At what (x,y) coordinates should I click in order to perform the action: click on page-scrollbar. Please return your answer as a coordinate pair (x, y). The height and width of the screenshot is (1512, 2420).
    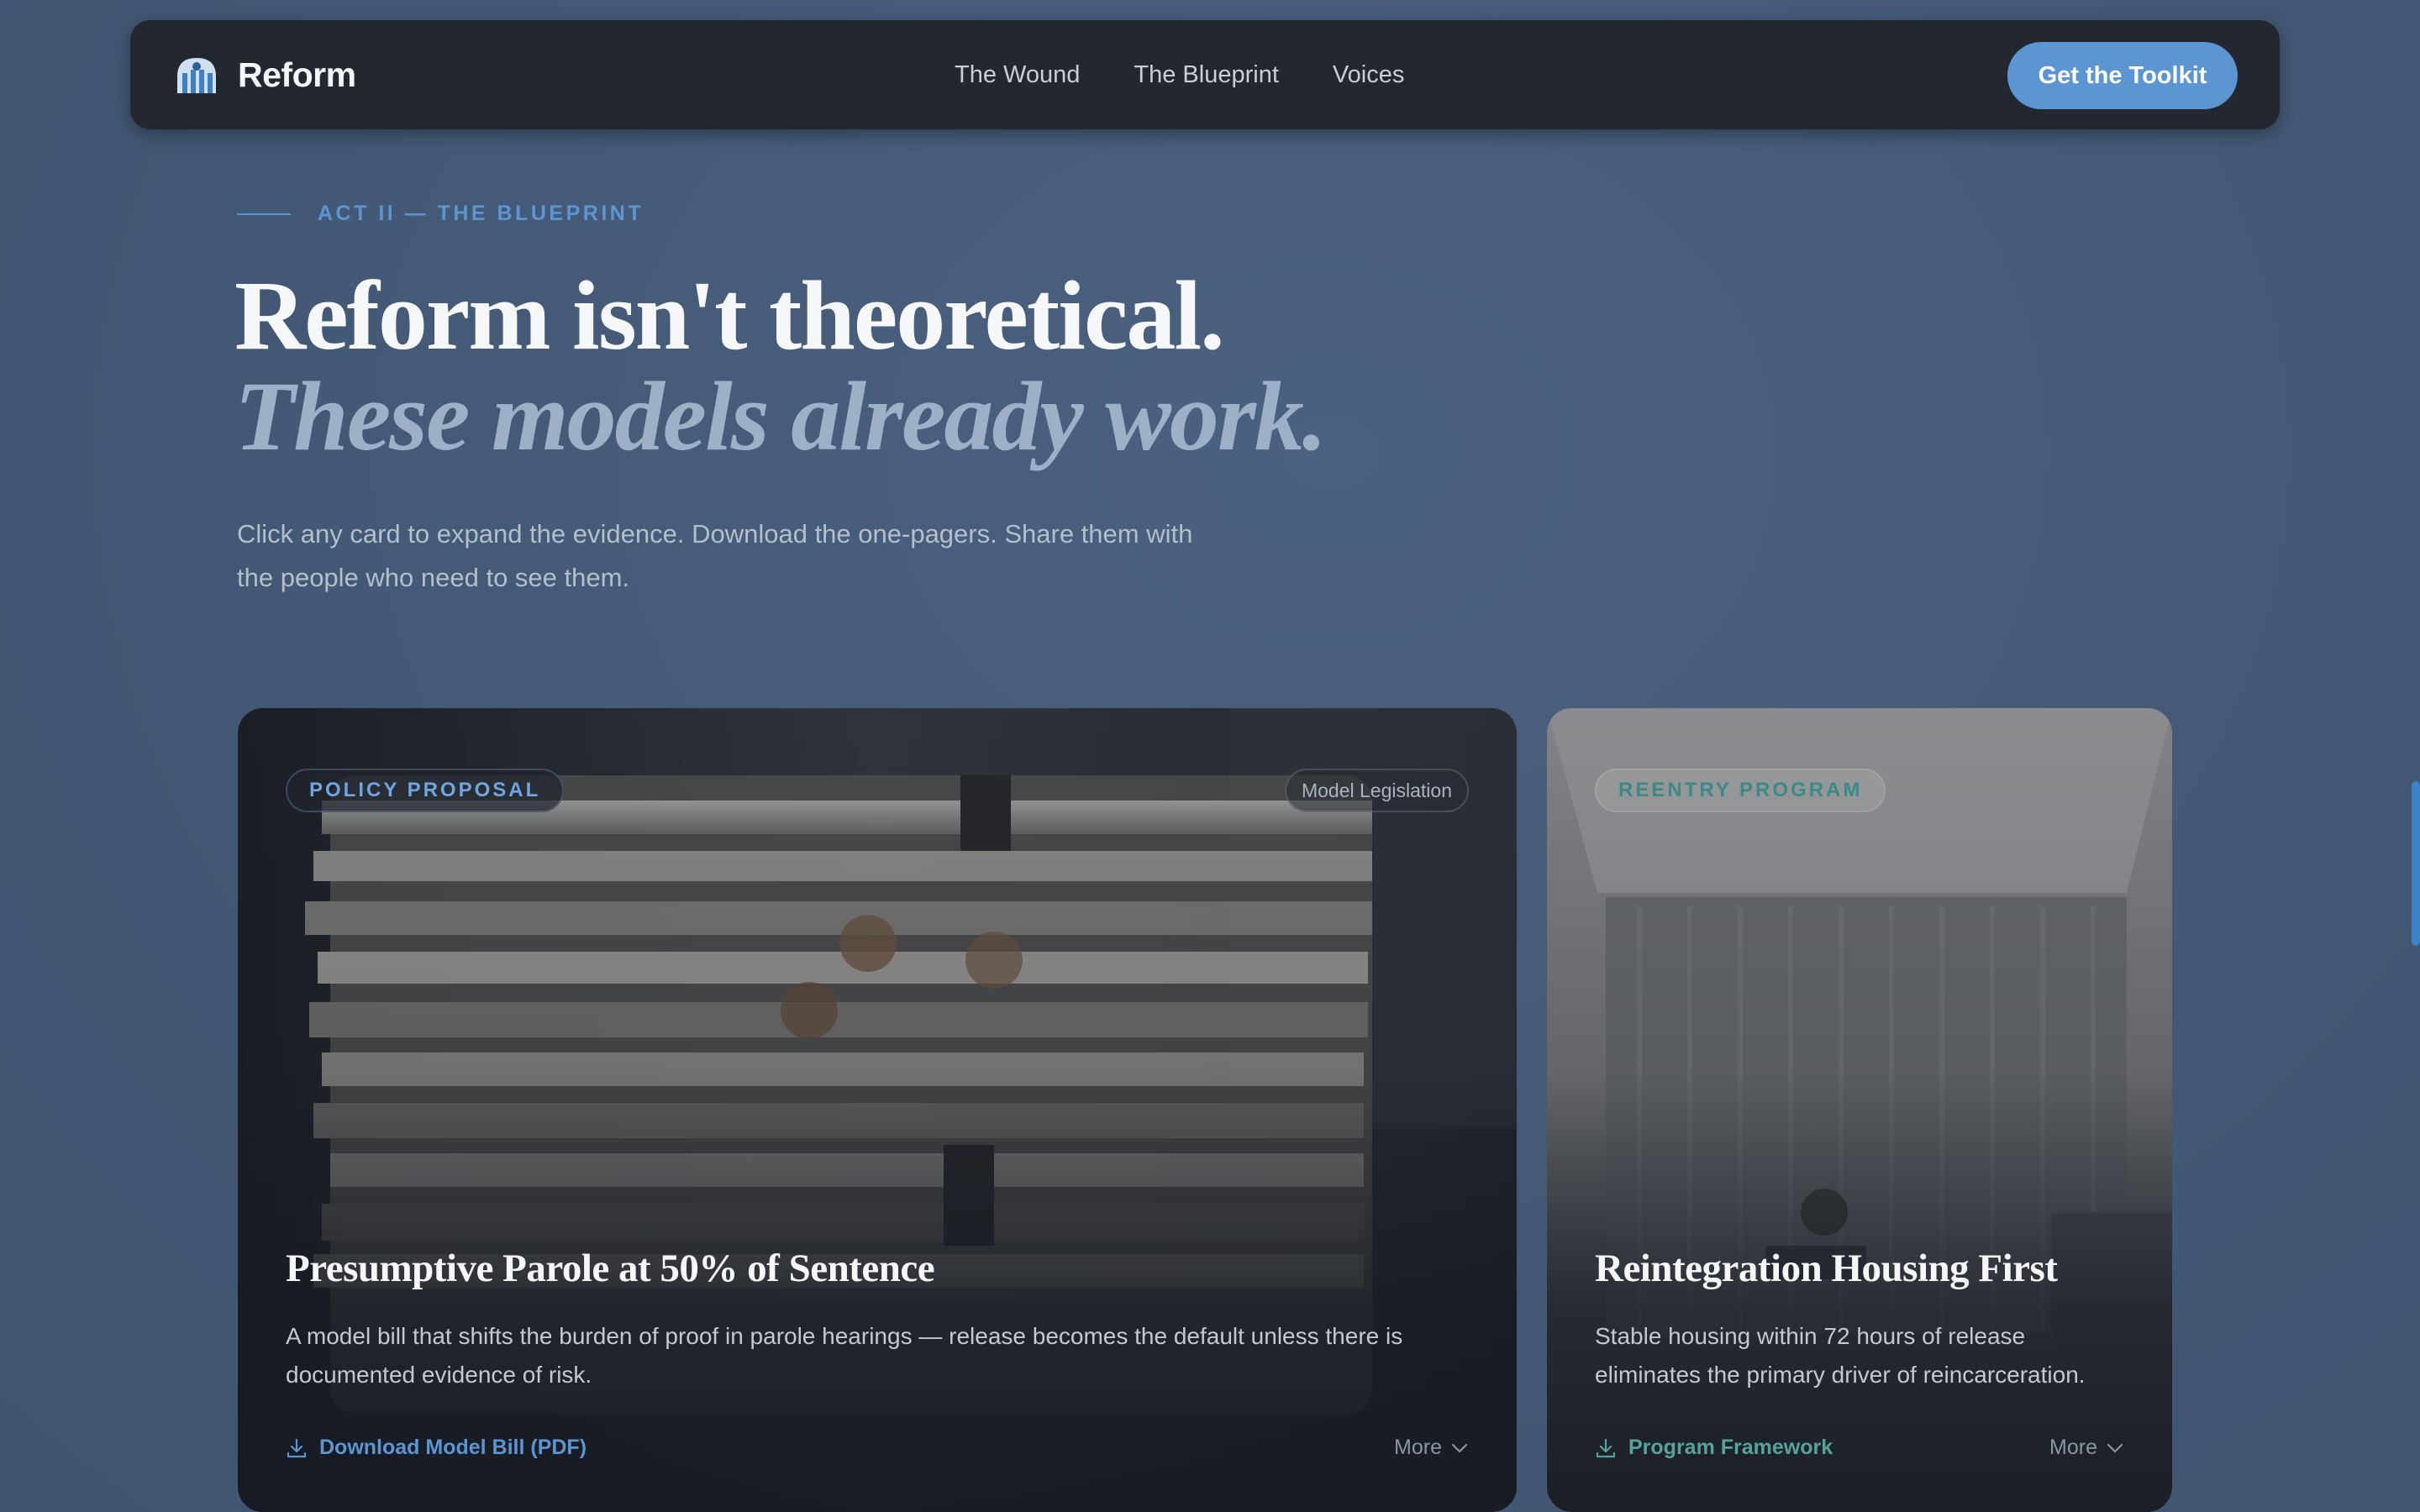
    Looking at the image, I should click on (2416, 863).